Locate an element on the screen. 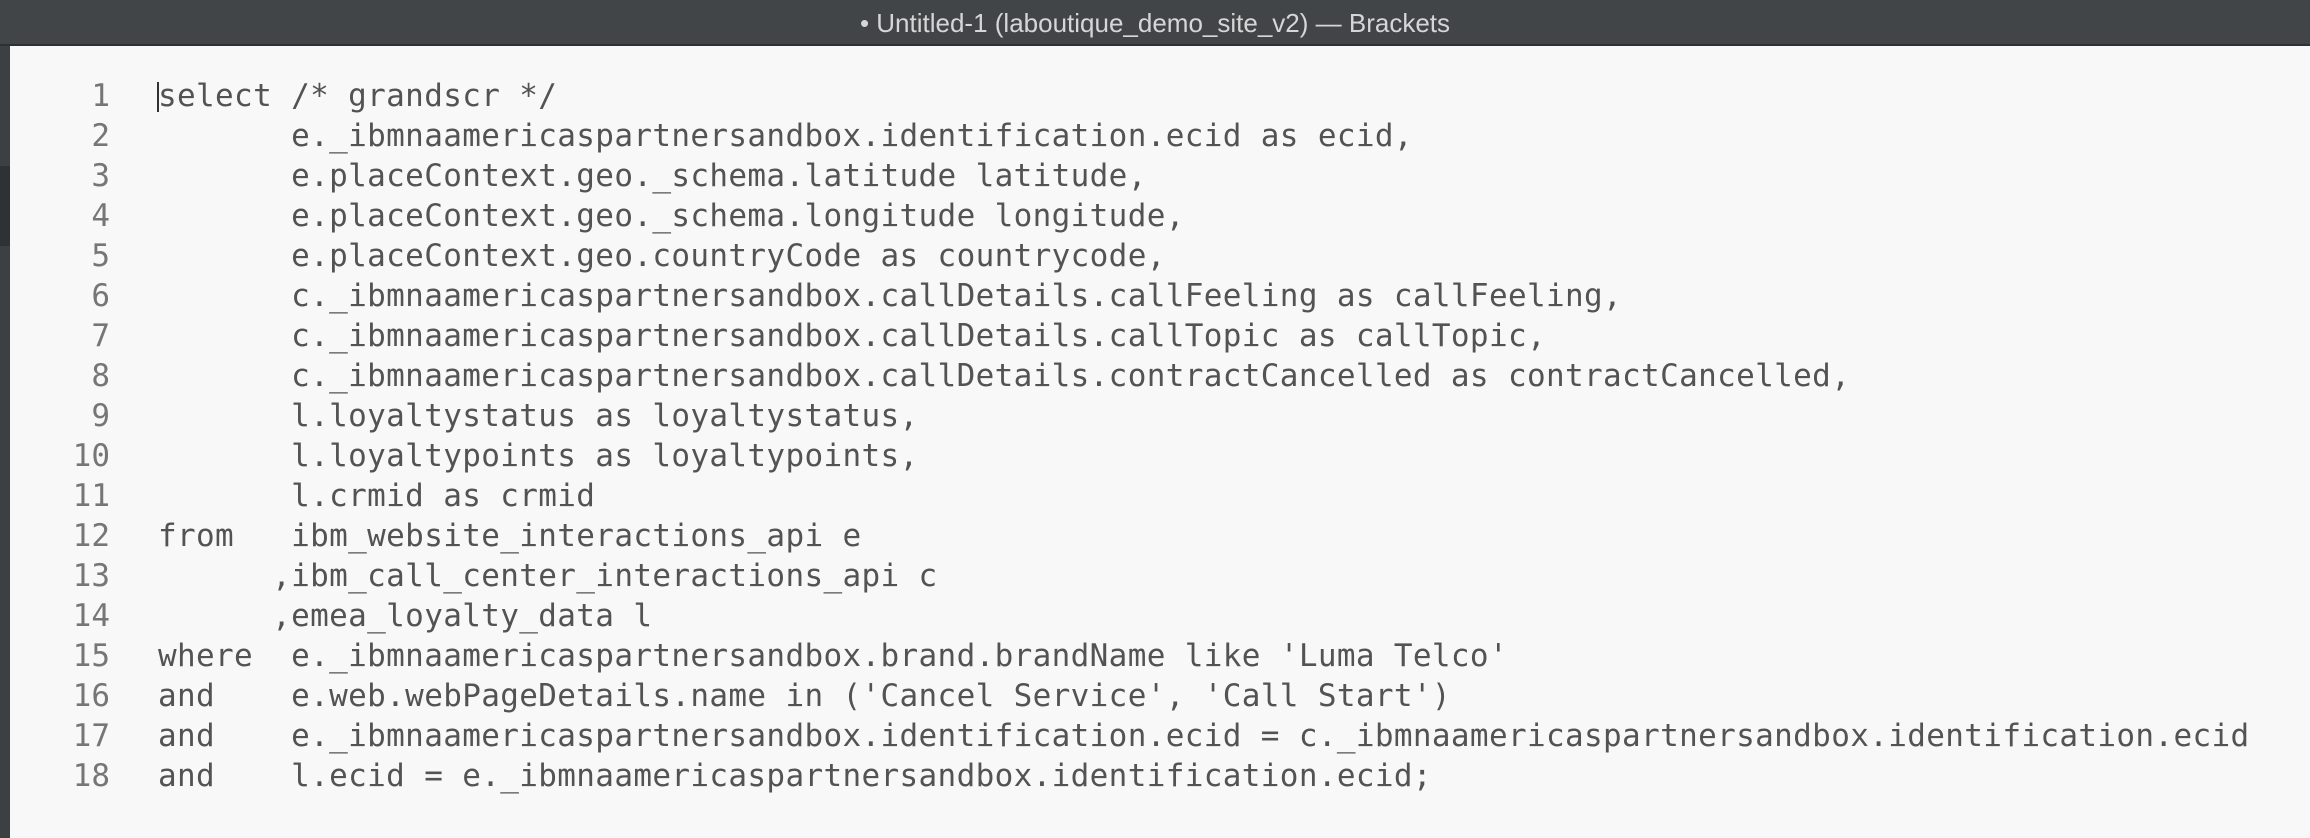  line-number: 14 is located at coordinates (91, 616).